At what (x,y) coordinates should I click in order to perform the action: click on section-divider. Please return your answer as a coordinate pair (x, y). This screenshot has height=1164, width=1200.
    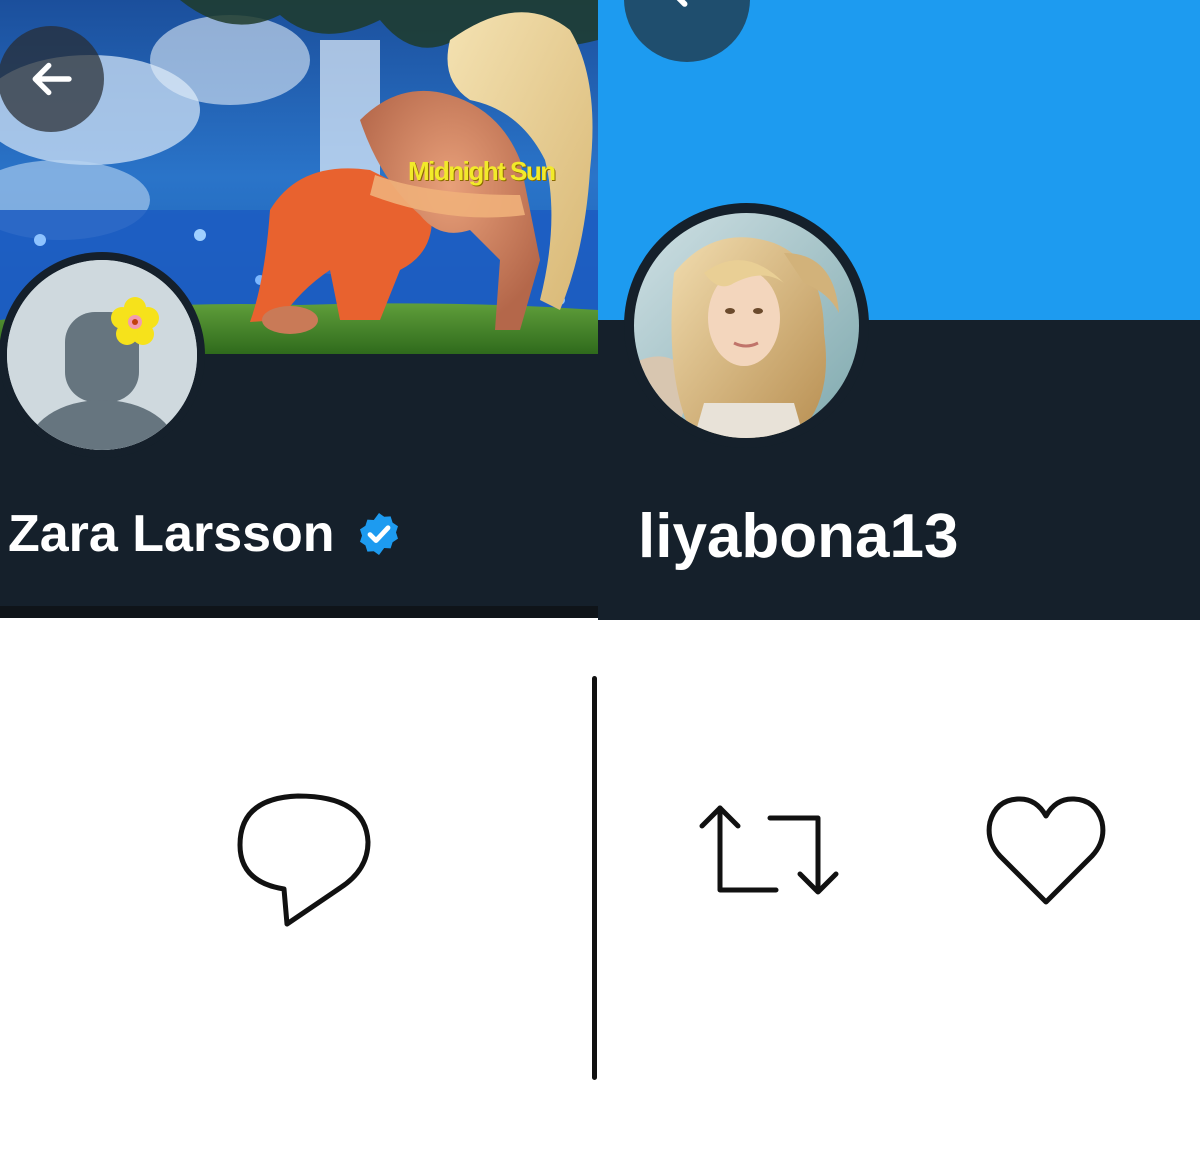
    Looking at the image, I should click on (299, 612).